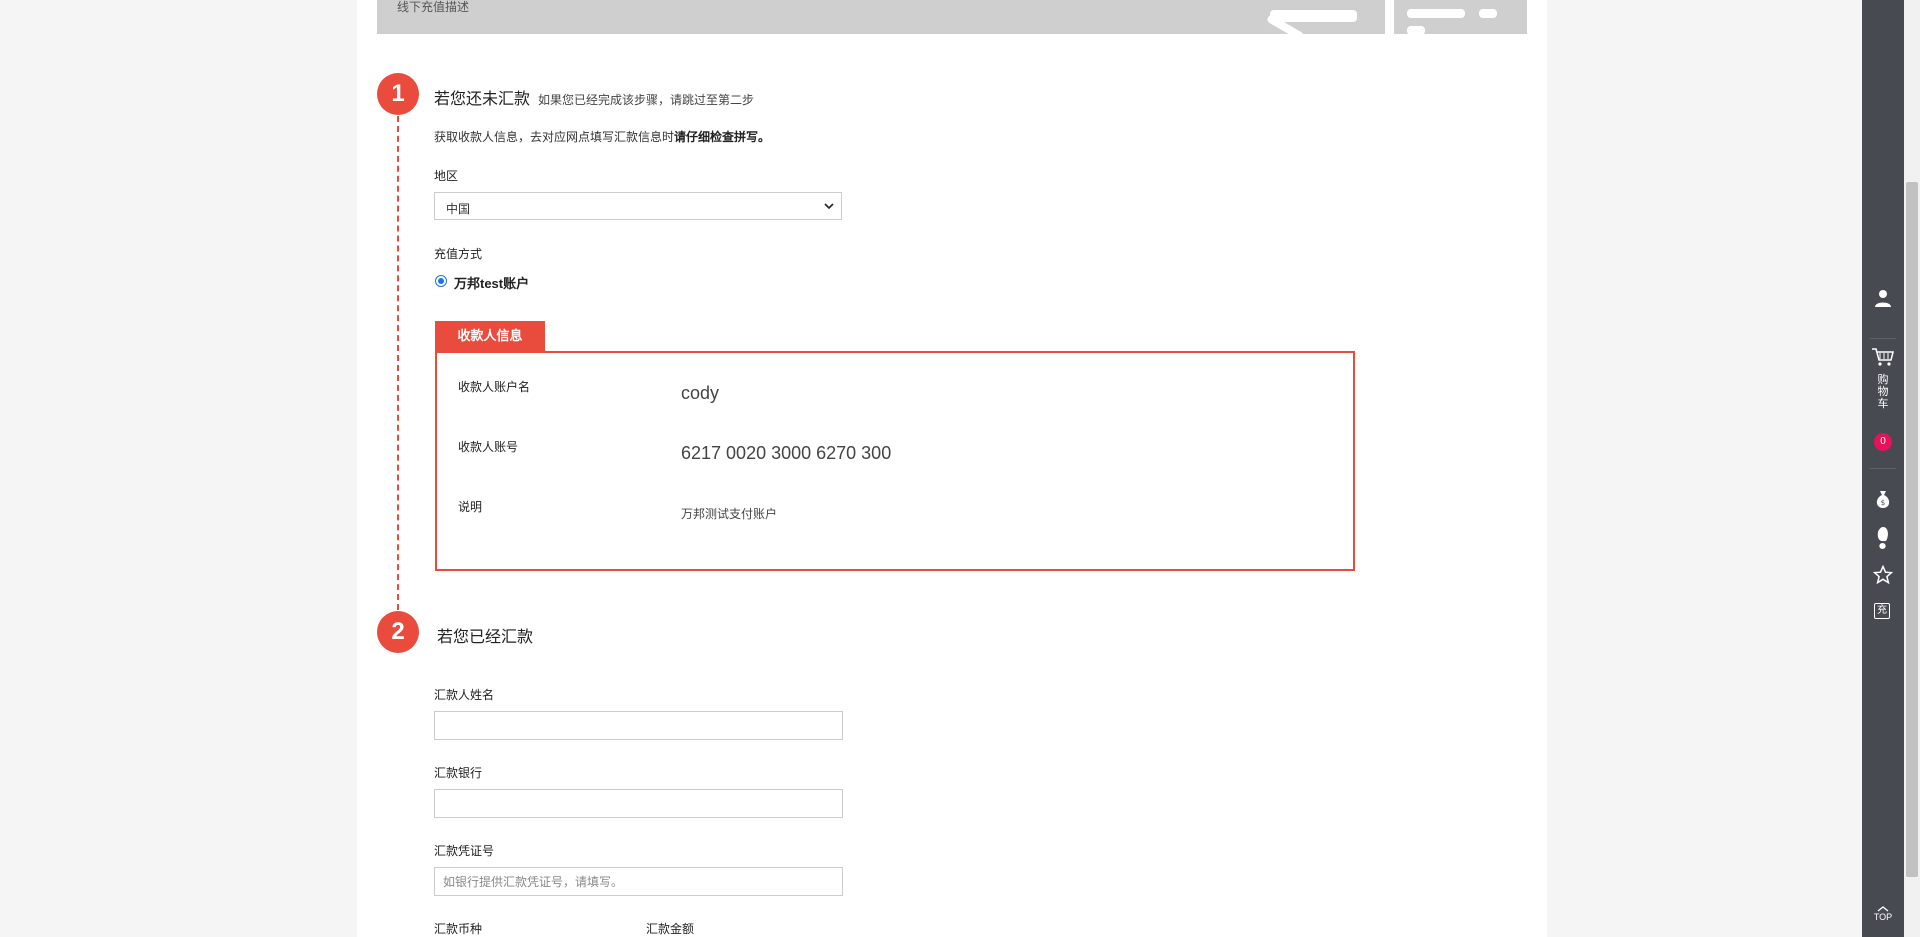 This screenshot has height=937, width=1920. Describe the element at coordinates (1883, 392) in the screenshot. I see `cart-label: 购物车` at that location.